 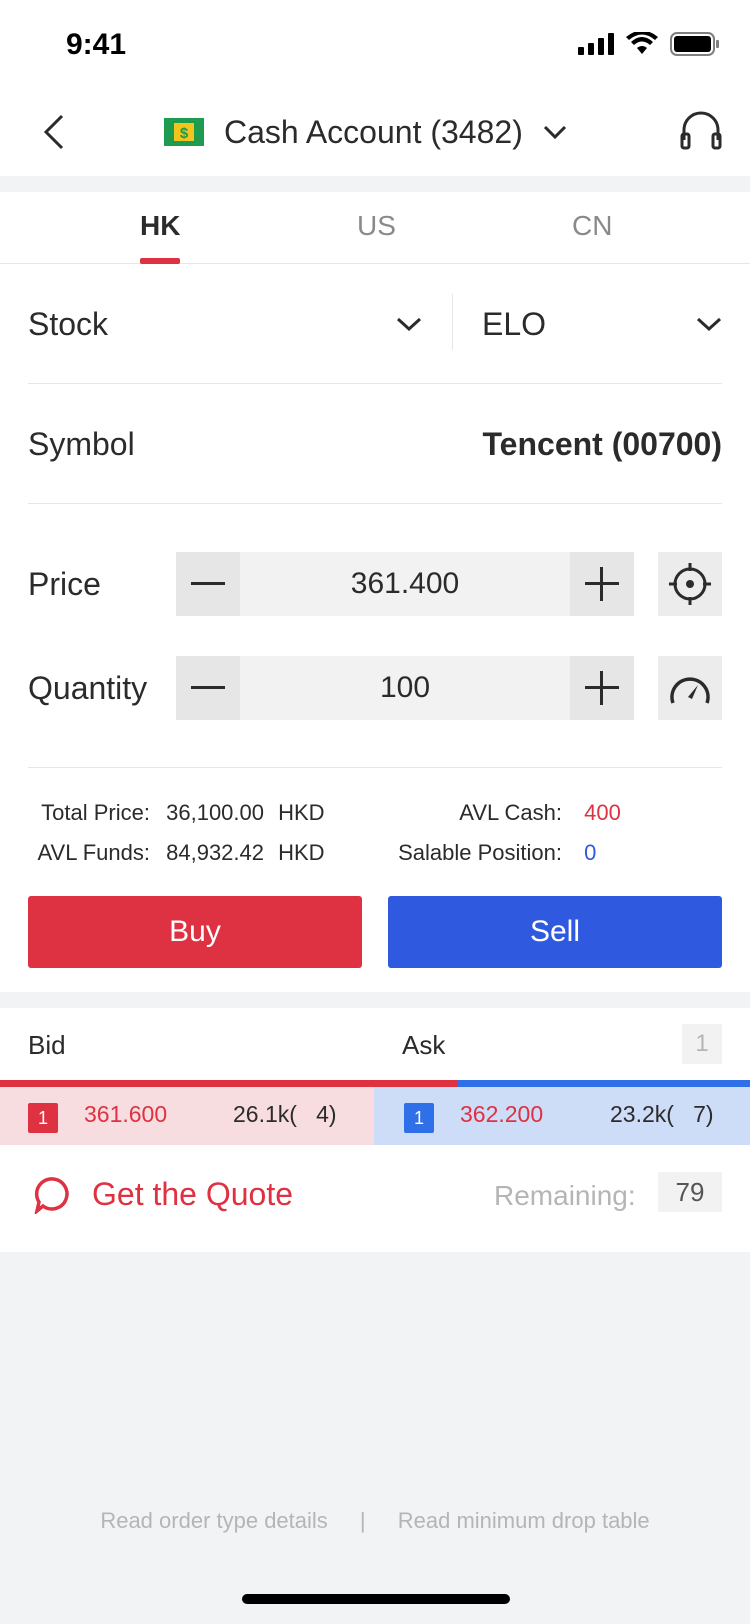 I want to click on customer-service-button, so click(x=701, y=132).